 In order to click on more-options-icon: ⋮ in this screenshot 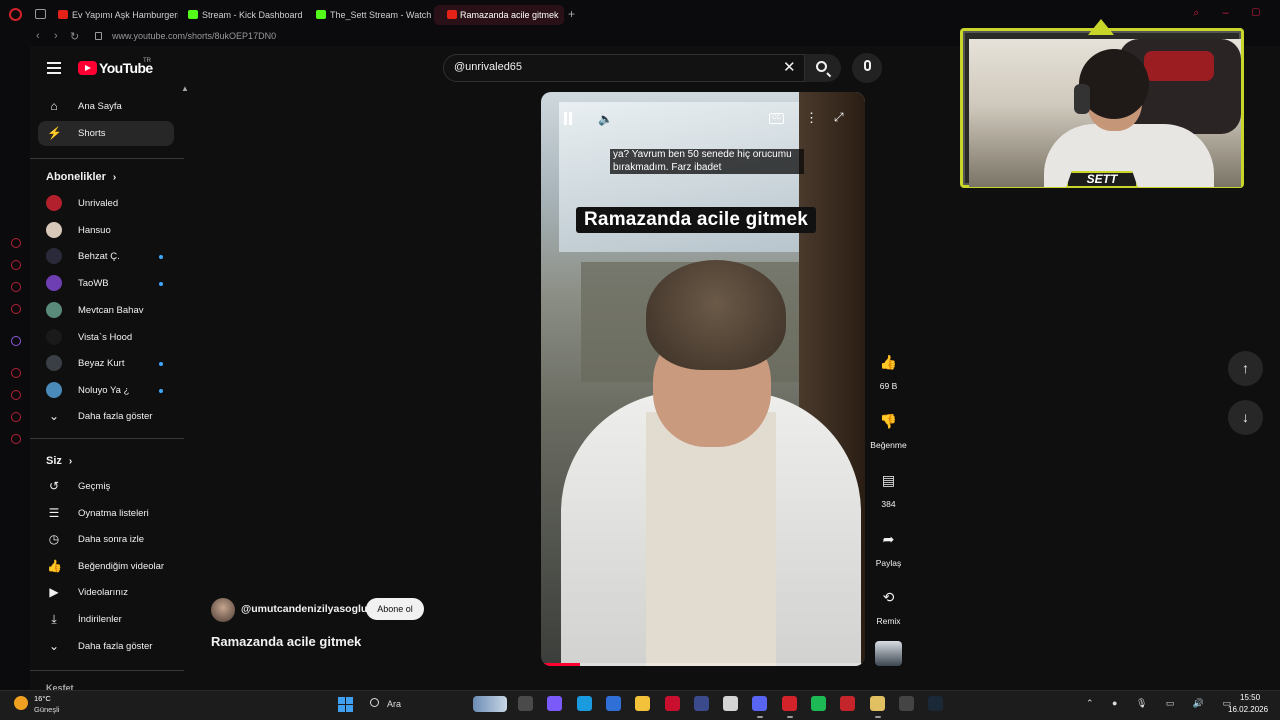, I will do `click(811, 118)`.